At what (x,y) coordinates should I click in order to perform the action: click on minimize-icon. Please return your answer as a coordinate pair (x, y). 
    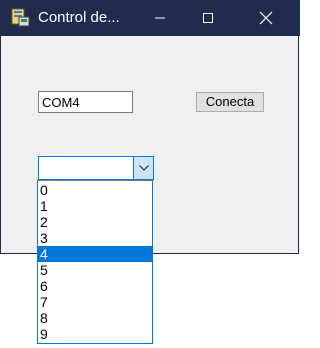
    Looking at the image, I should click on (160, 18).